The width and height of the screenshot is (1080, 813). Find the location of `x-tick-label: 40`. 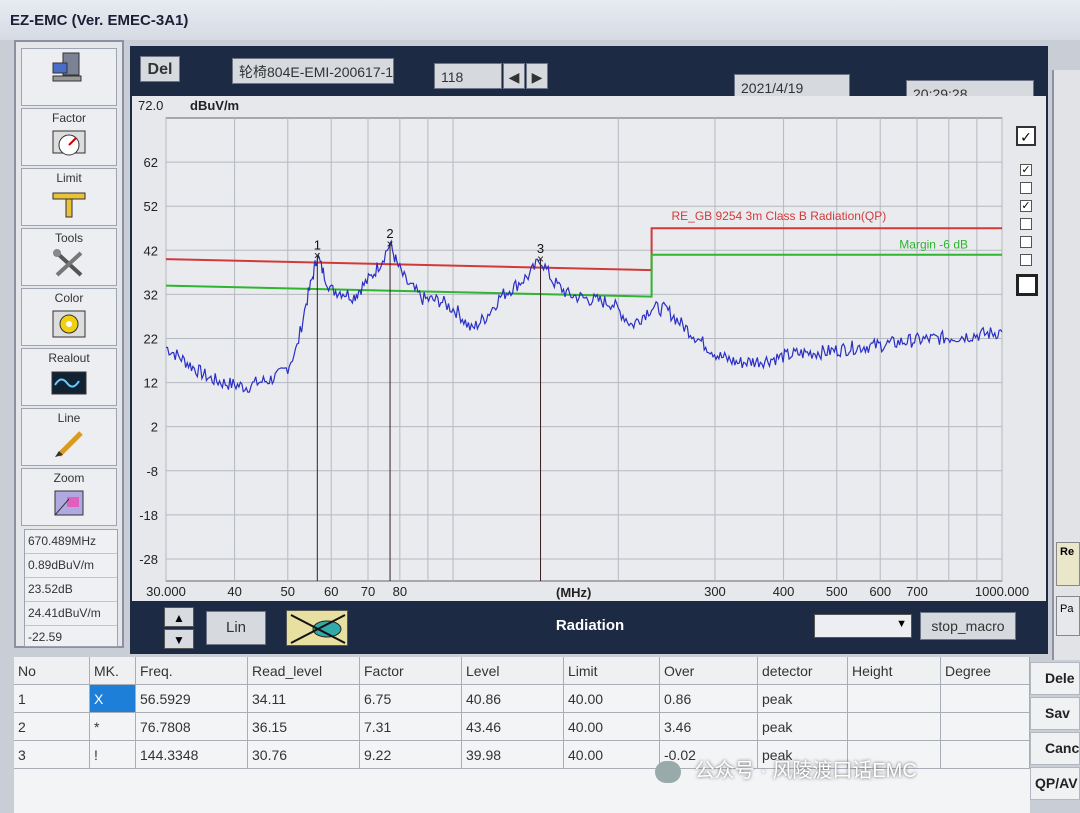

x-tick-label: 40 is located at coordinates (234, 591).